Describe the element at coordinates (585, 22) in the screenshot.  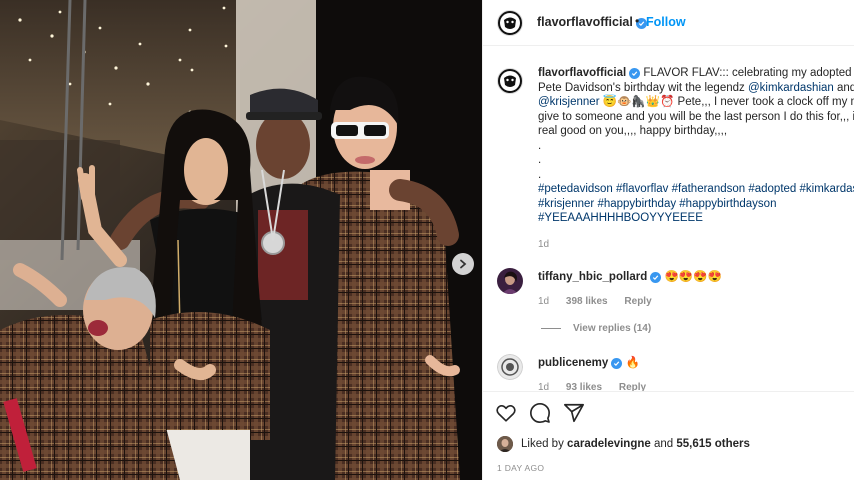
I see `header-username-text: flavorflavofficial` at that location.